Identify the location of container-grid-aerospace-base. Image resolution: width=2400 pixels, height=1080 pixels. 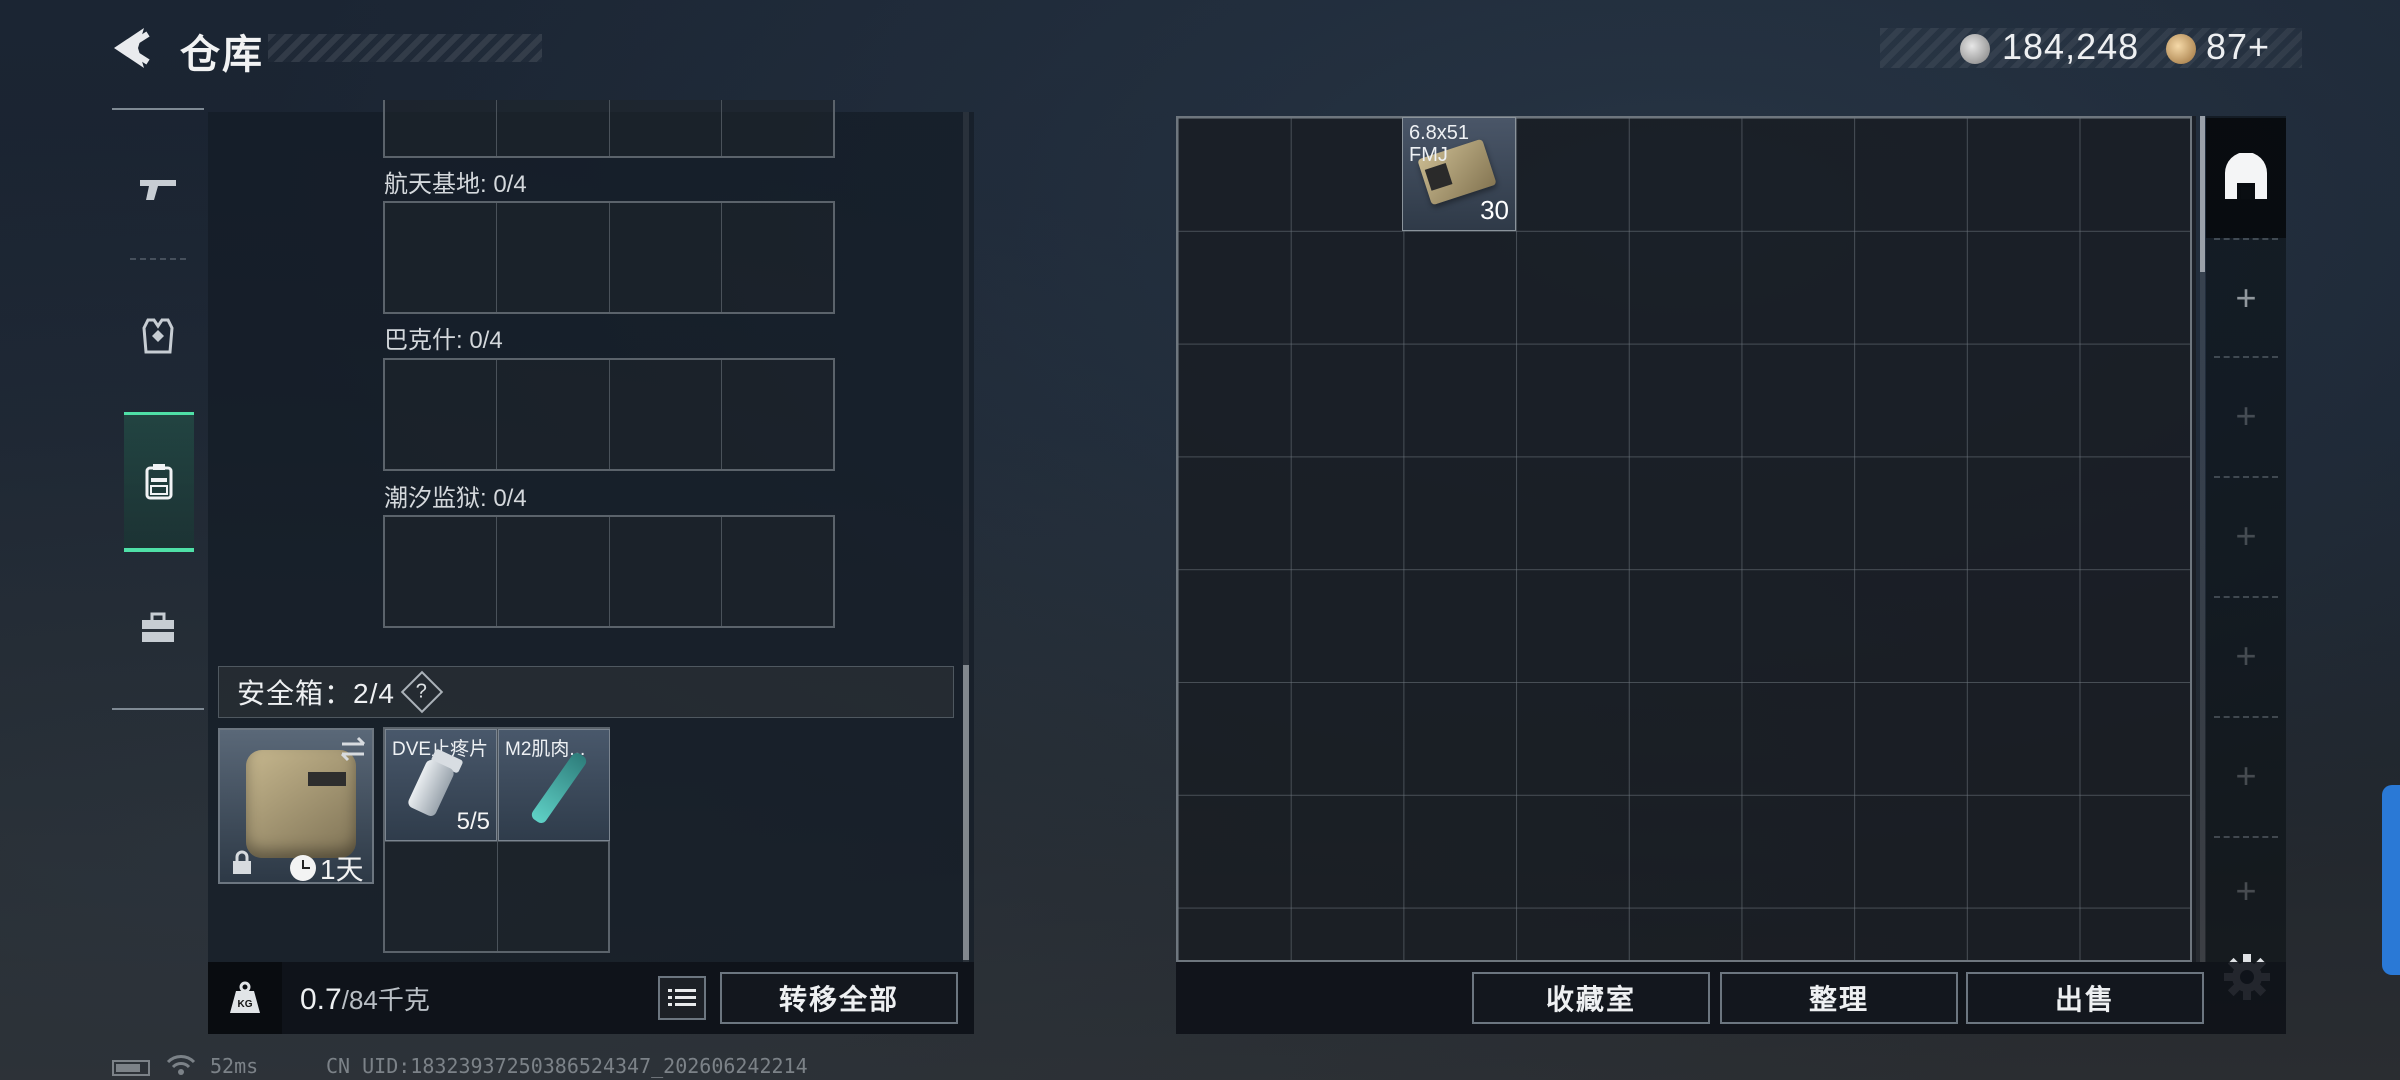
(609, 257).